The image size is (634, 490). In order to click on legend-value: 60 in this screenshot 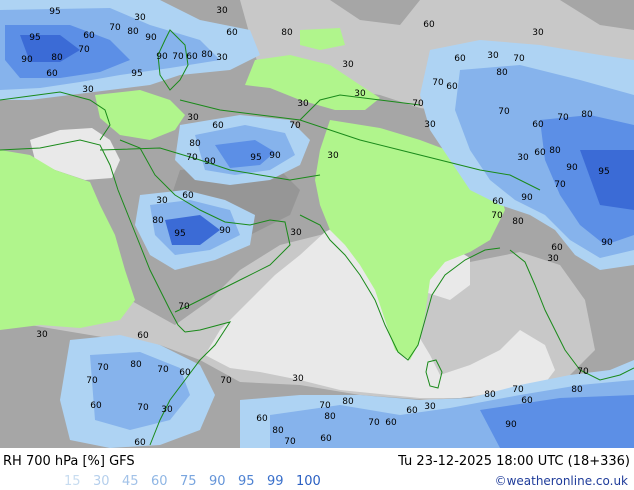, I will do `click(159, 481)`.